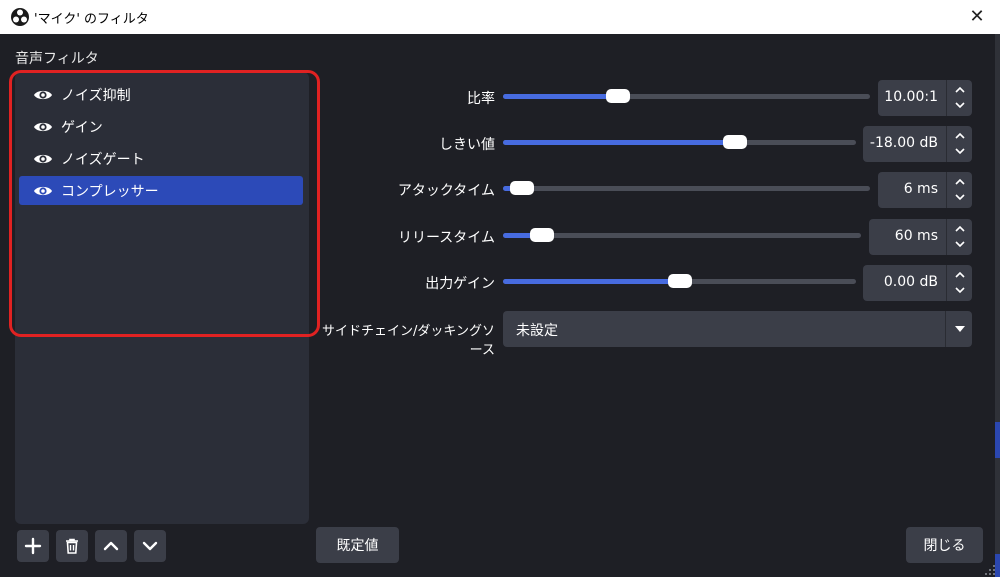 The image size is (1000, 577). I want to click on attack-time-label: アタックタイム, so click(446, 191).